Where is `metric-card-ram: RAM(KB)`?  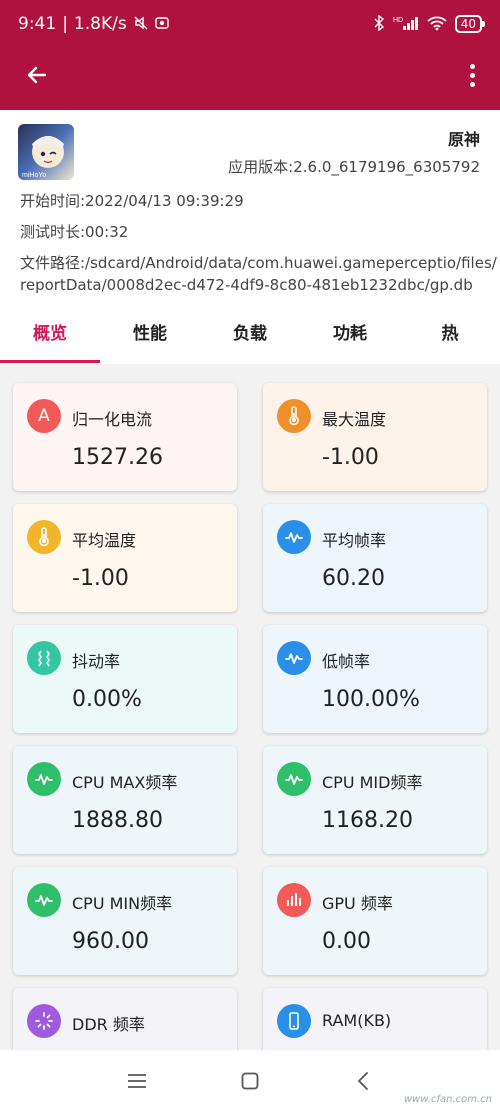
metric-card-ram: RAM(KB) is located at coordinates (375, 1019).